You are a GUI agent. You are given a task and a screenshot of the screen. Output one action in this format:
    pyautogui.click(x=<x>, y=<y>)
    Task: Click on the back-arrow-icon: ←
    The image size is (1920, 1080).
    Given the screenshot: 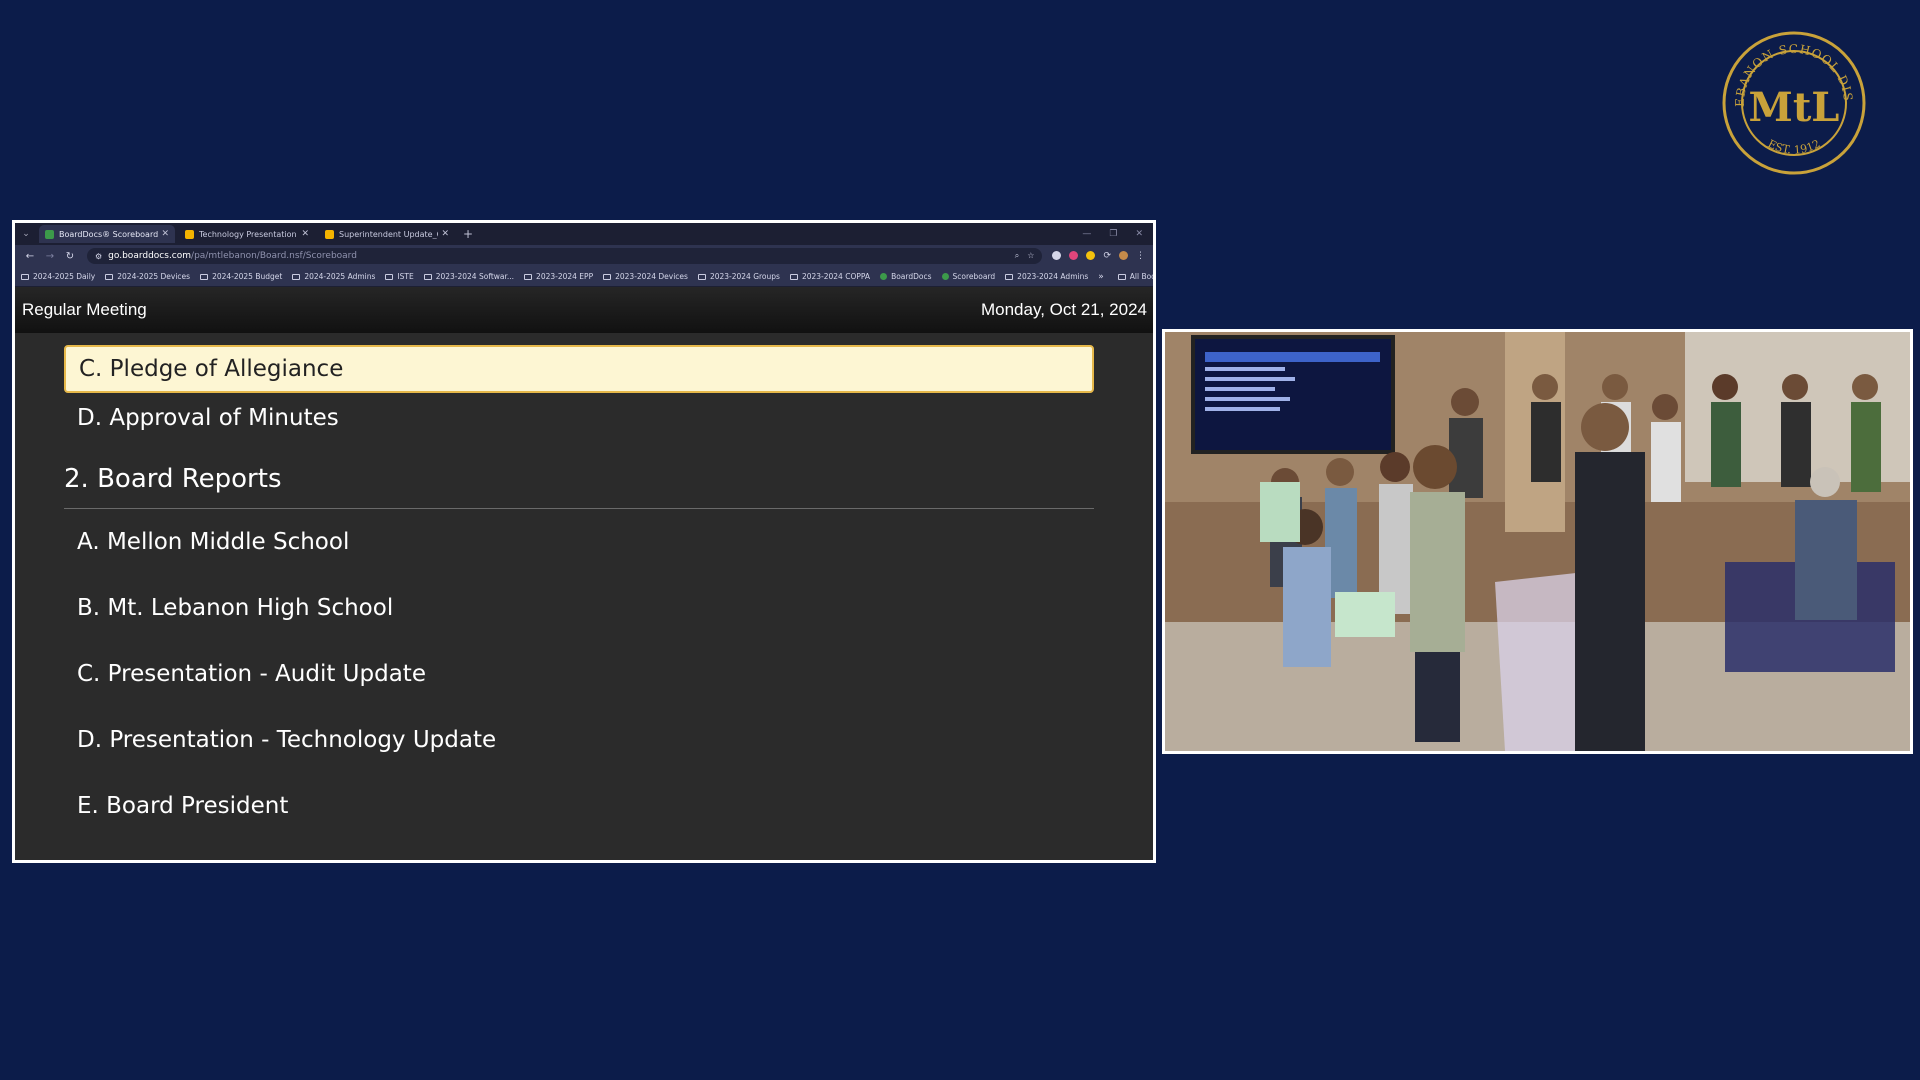 What is the action you would take?
    pyautogui.click(x=30, y=256)
    